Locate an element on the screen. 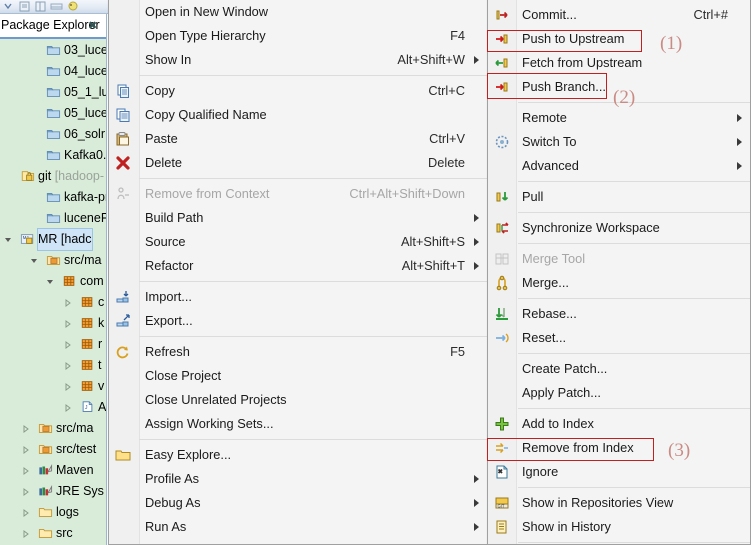 This screenshot has height=545, width=751. menu-item-show-in-repositories-view: GIT Show in Repositories View is located at coordinates (619, 503).